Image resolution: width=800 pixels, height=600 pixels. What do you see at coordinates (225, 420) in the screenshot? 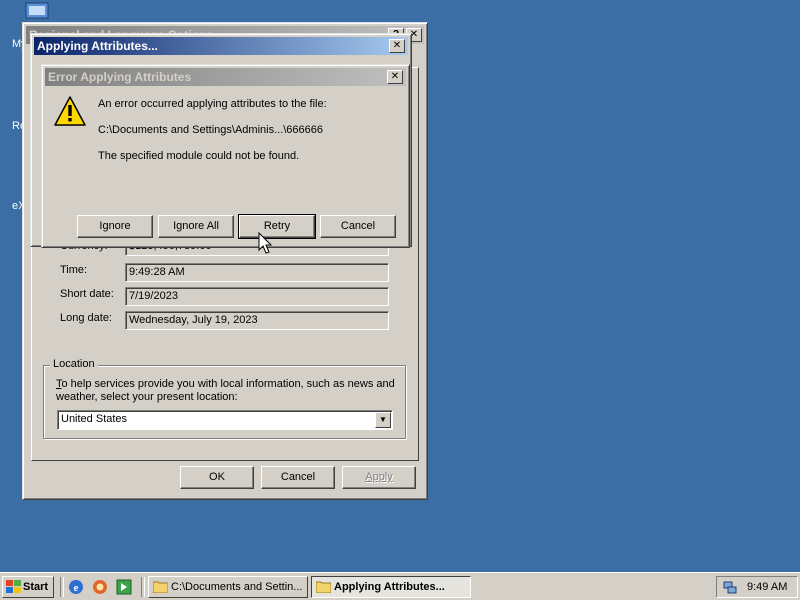
I see `location-select: United States` at bounding box center [225, 420].